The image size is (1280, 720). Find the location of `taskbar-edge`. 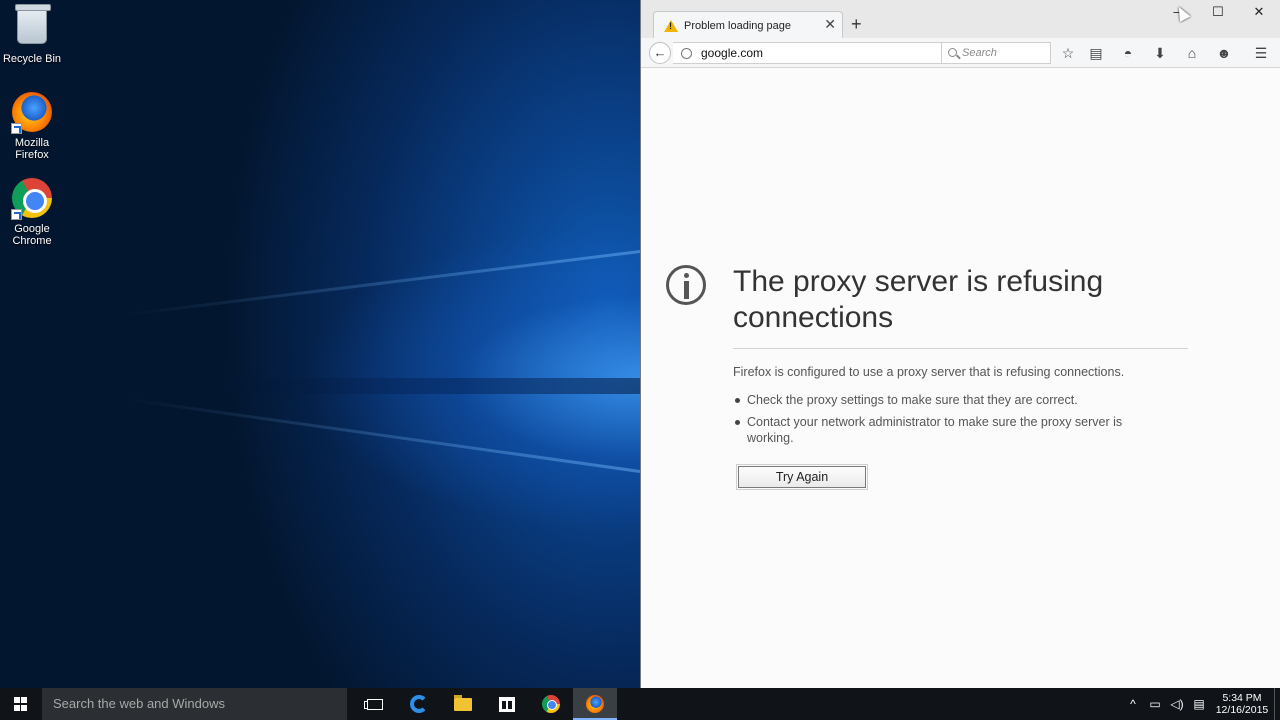

taskbar-edge is located at coordinates (419, 704).